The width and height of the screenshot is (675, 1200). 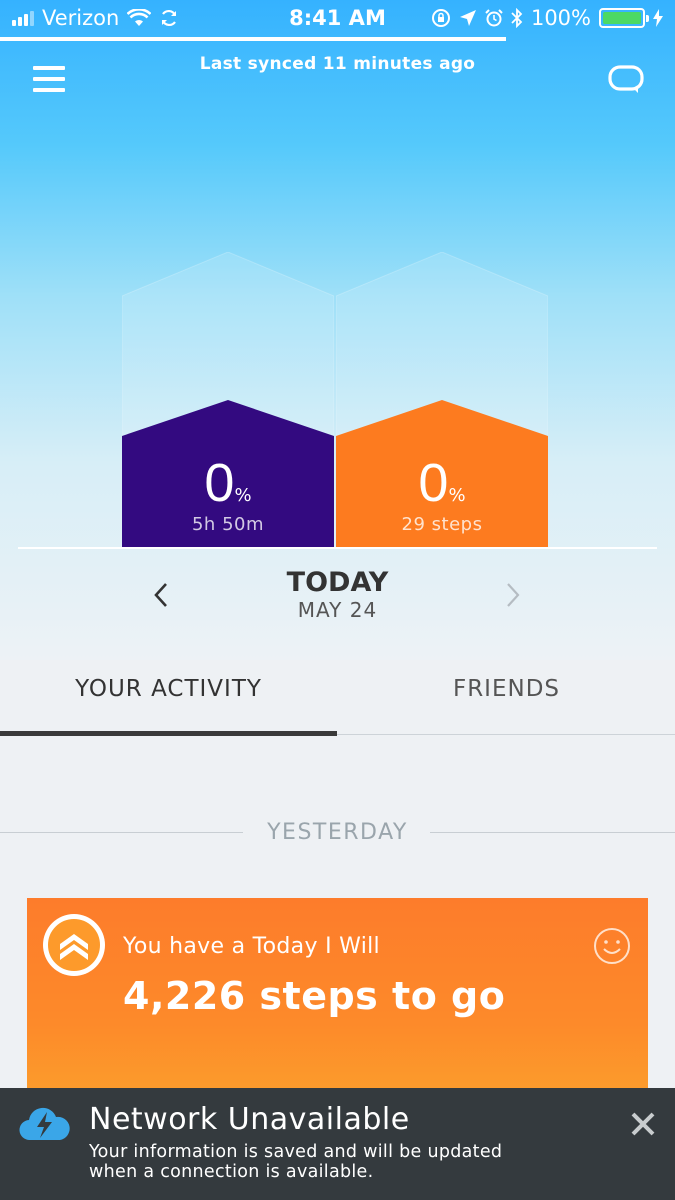 I want to click on orientation-lock-icon, so click(x=440, y=18).